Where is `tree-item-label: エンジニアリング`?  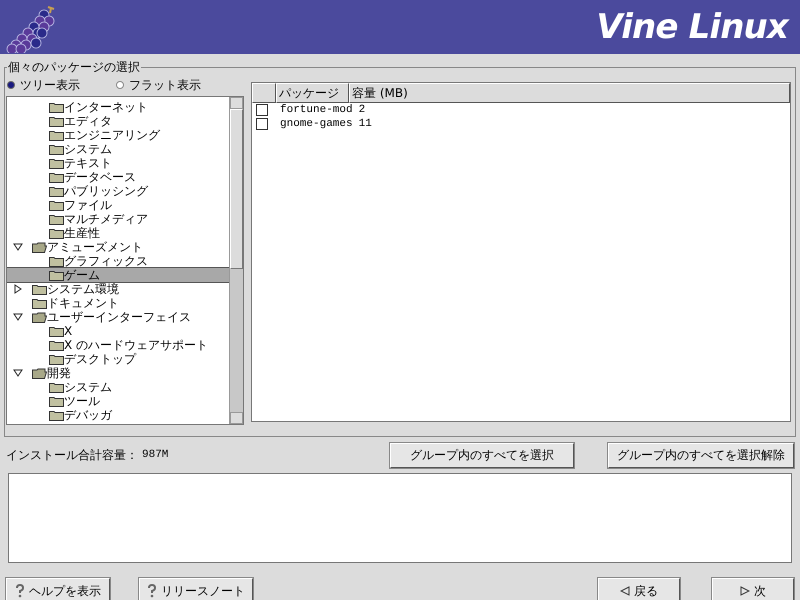
tree-item-label: エンジニアリング is located at coordinates (112, 135).